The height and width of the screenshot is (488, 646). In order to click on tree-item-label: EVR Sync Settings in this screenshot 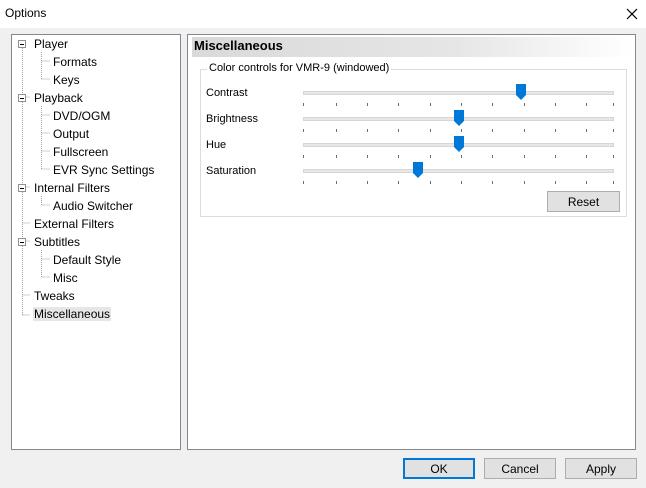, I will do `click(104, 170)`.